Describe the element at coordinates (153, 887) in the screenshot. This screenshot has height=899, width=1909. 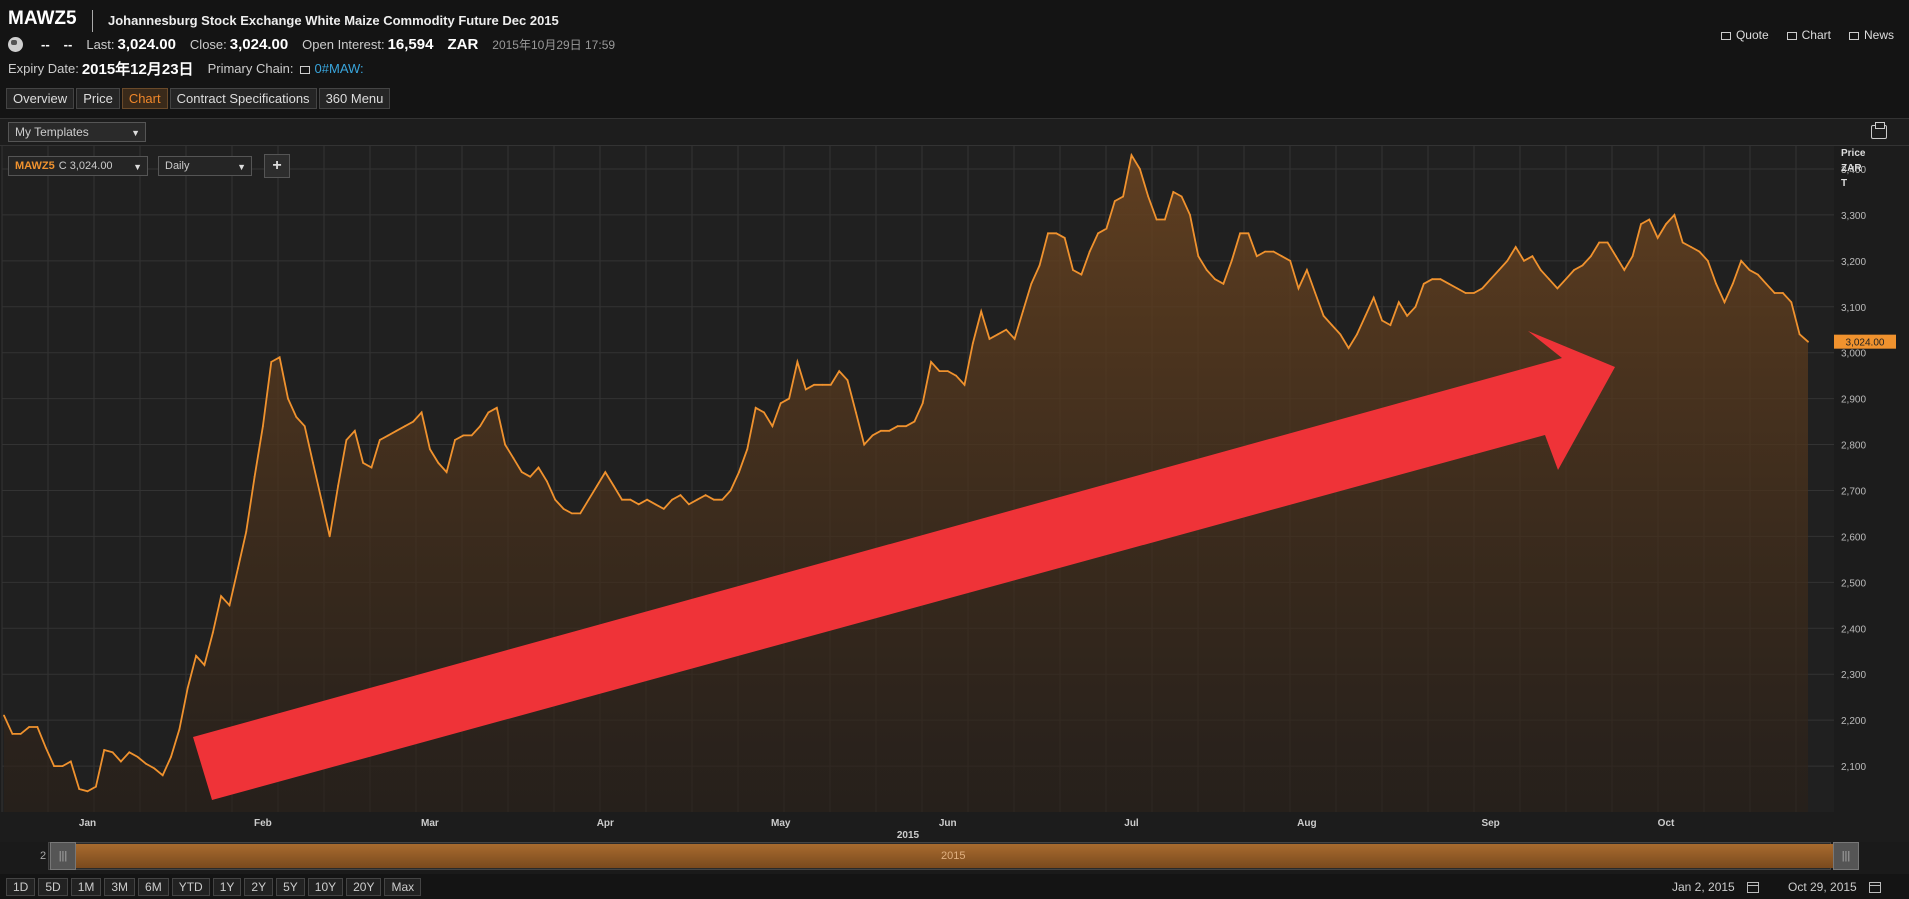
I see `range-button-6m: 6M` at that location.